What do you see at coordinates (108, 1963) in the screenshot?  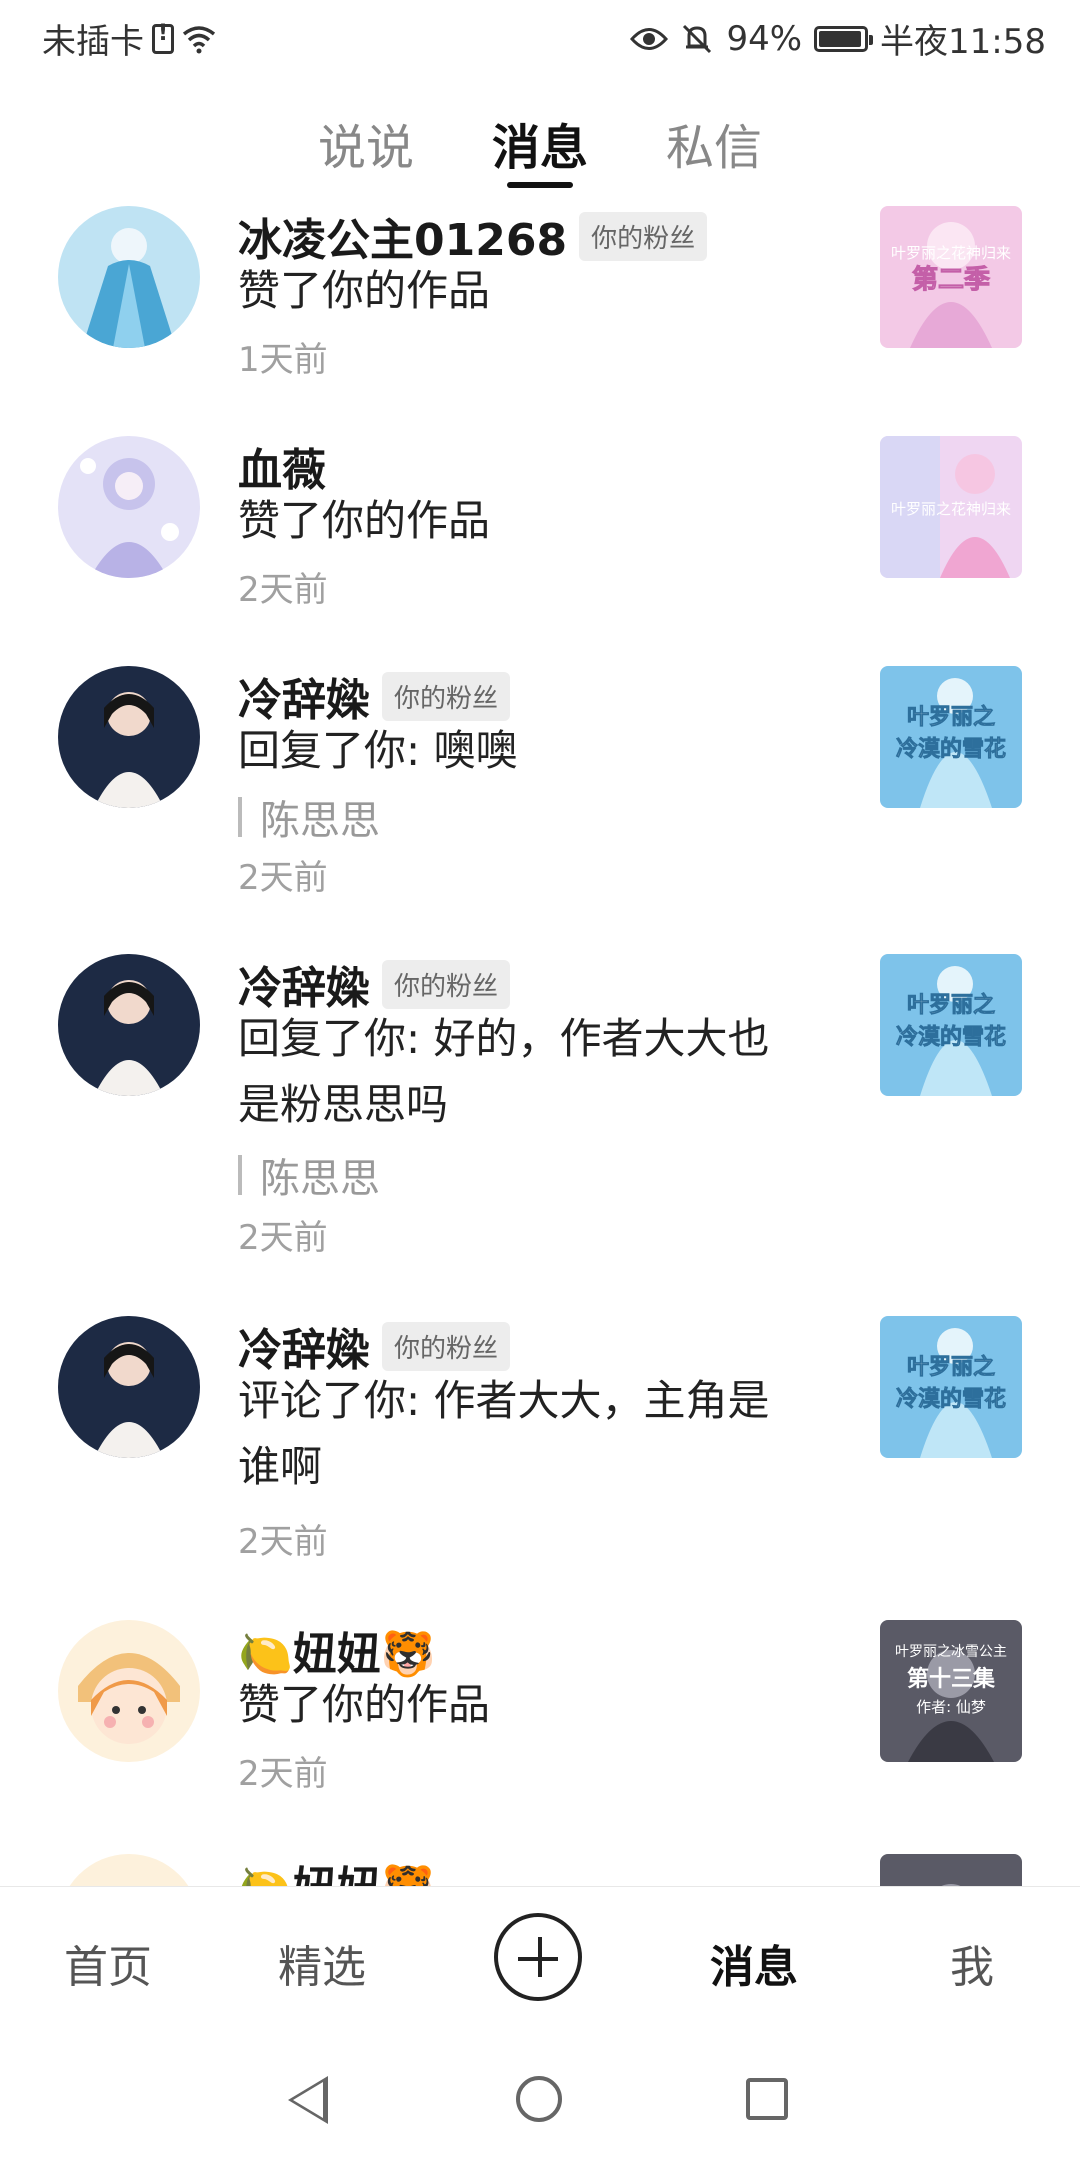 I see `nav-home: 首页` at bounding box center [108, 1963].